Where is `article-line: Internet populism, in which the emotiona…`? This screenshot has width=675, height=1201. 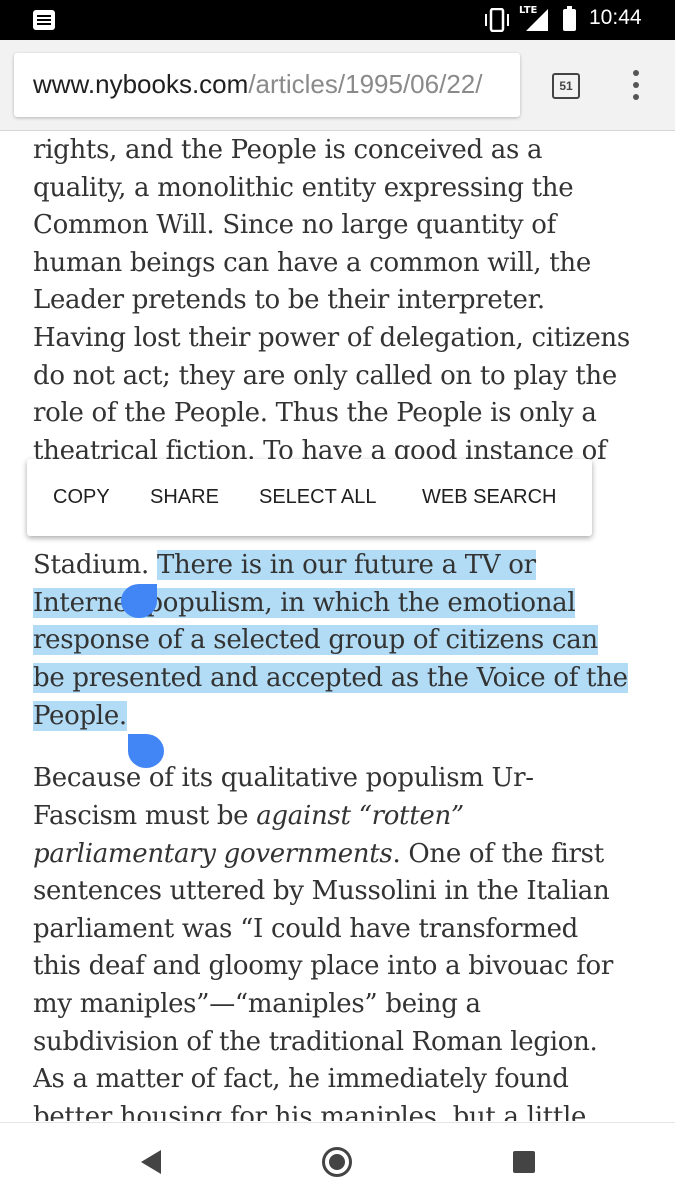
article-line: Internet populism, in which the emotiona… is located at coordinates (304, 603).